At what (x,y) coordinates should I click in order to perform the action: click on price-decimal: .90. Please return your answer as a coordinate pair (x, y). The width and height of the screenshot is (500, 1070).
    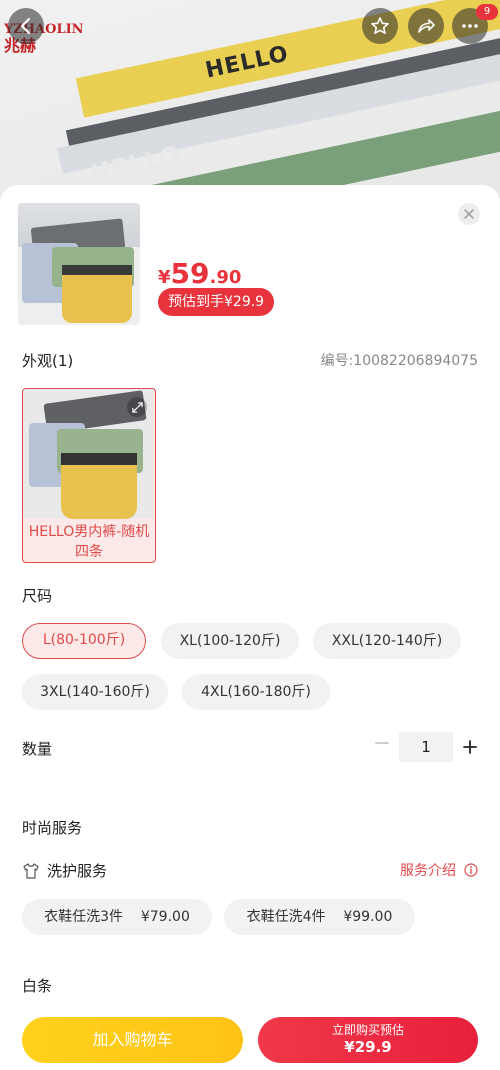
    Looking at the image, I should click on (225, 277).